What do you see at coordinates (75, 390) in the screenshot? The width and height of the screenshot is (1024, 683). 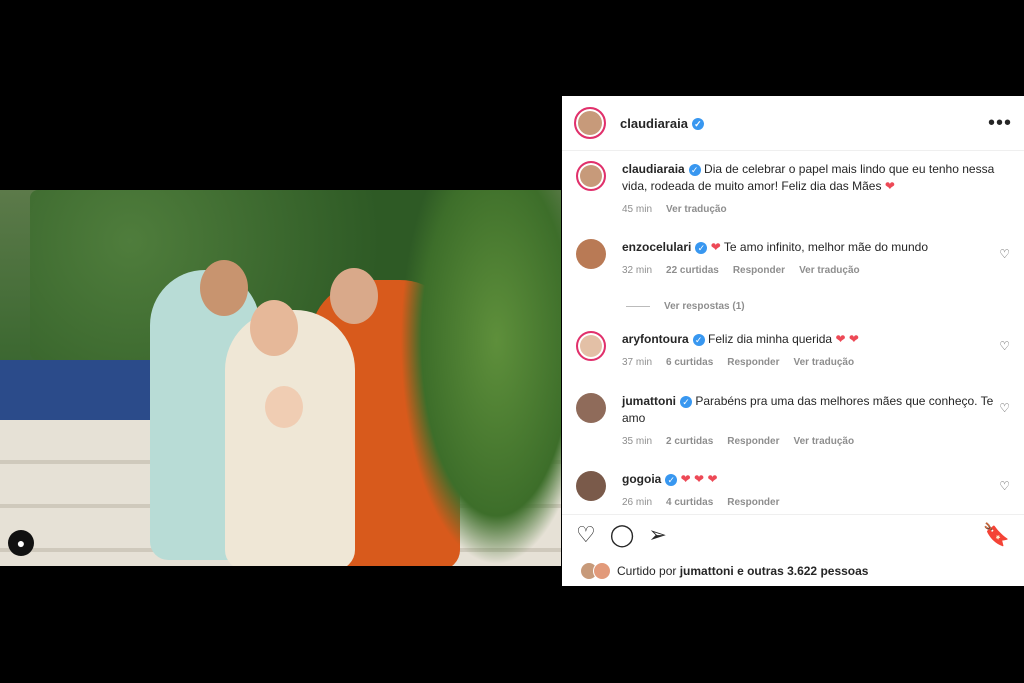 I see `pool` at bounding box center [75, 390].